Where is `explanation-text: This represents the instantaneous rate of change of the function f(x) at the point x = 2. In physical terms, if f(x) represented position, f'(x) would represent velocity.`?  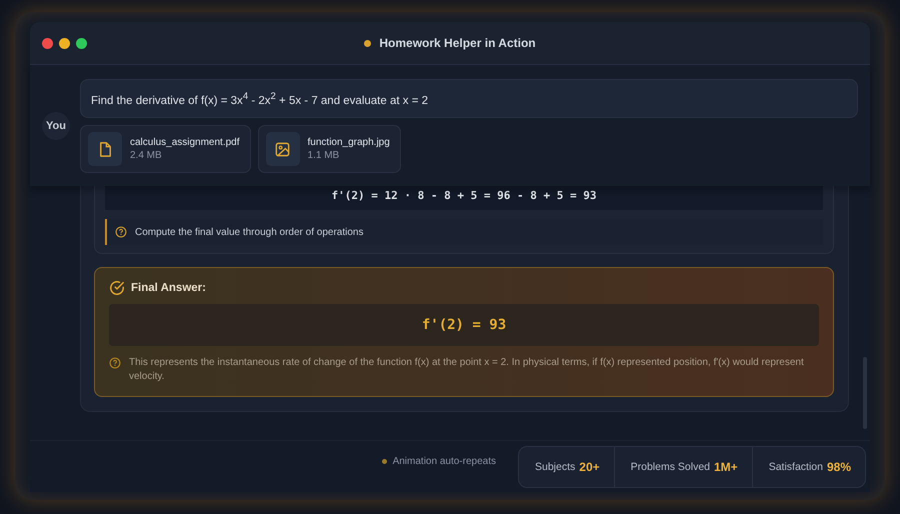 explanation-text: This represents the instantaneous rate of change of the function f(x) at the point x = 2. In physical terms, if f(x) represented position, f'(x) would represent velocity. is located at coordinates (467, 369).